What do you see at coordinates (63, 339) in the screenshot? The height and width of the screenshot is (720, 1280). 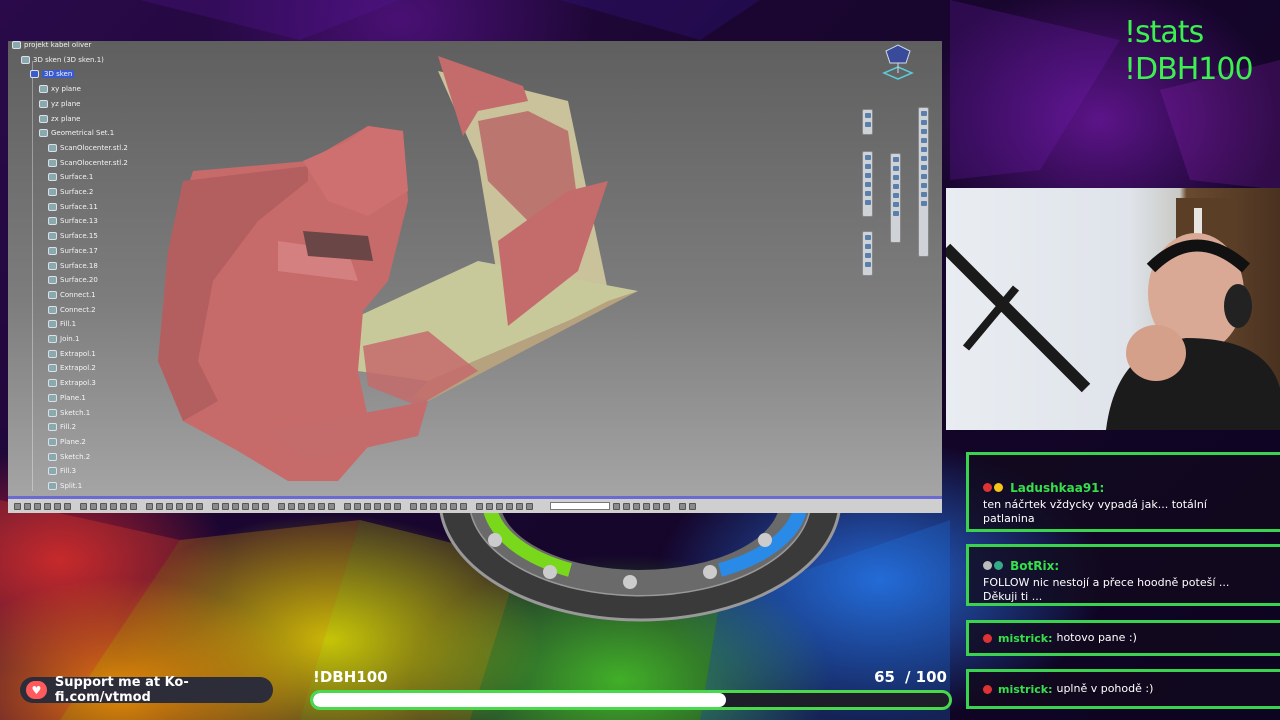 I see `tree-item: Join.1` at bounding box center [63, 339].